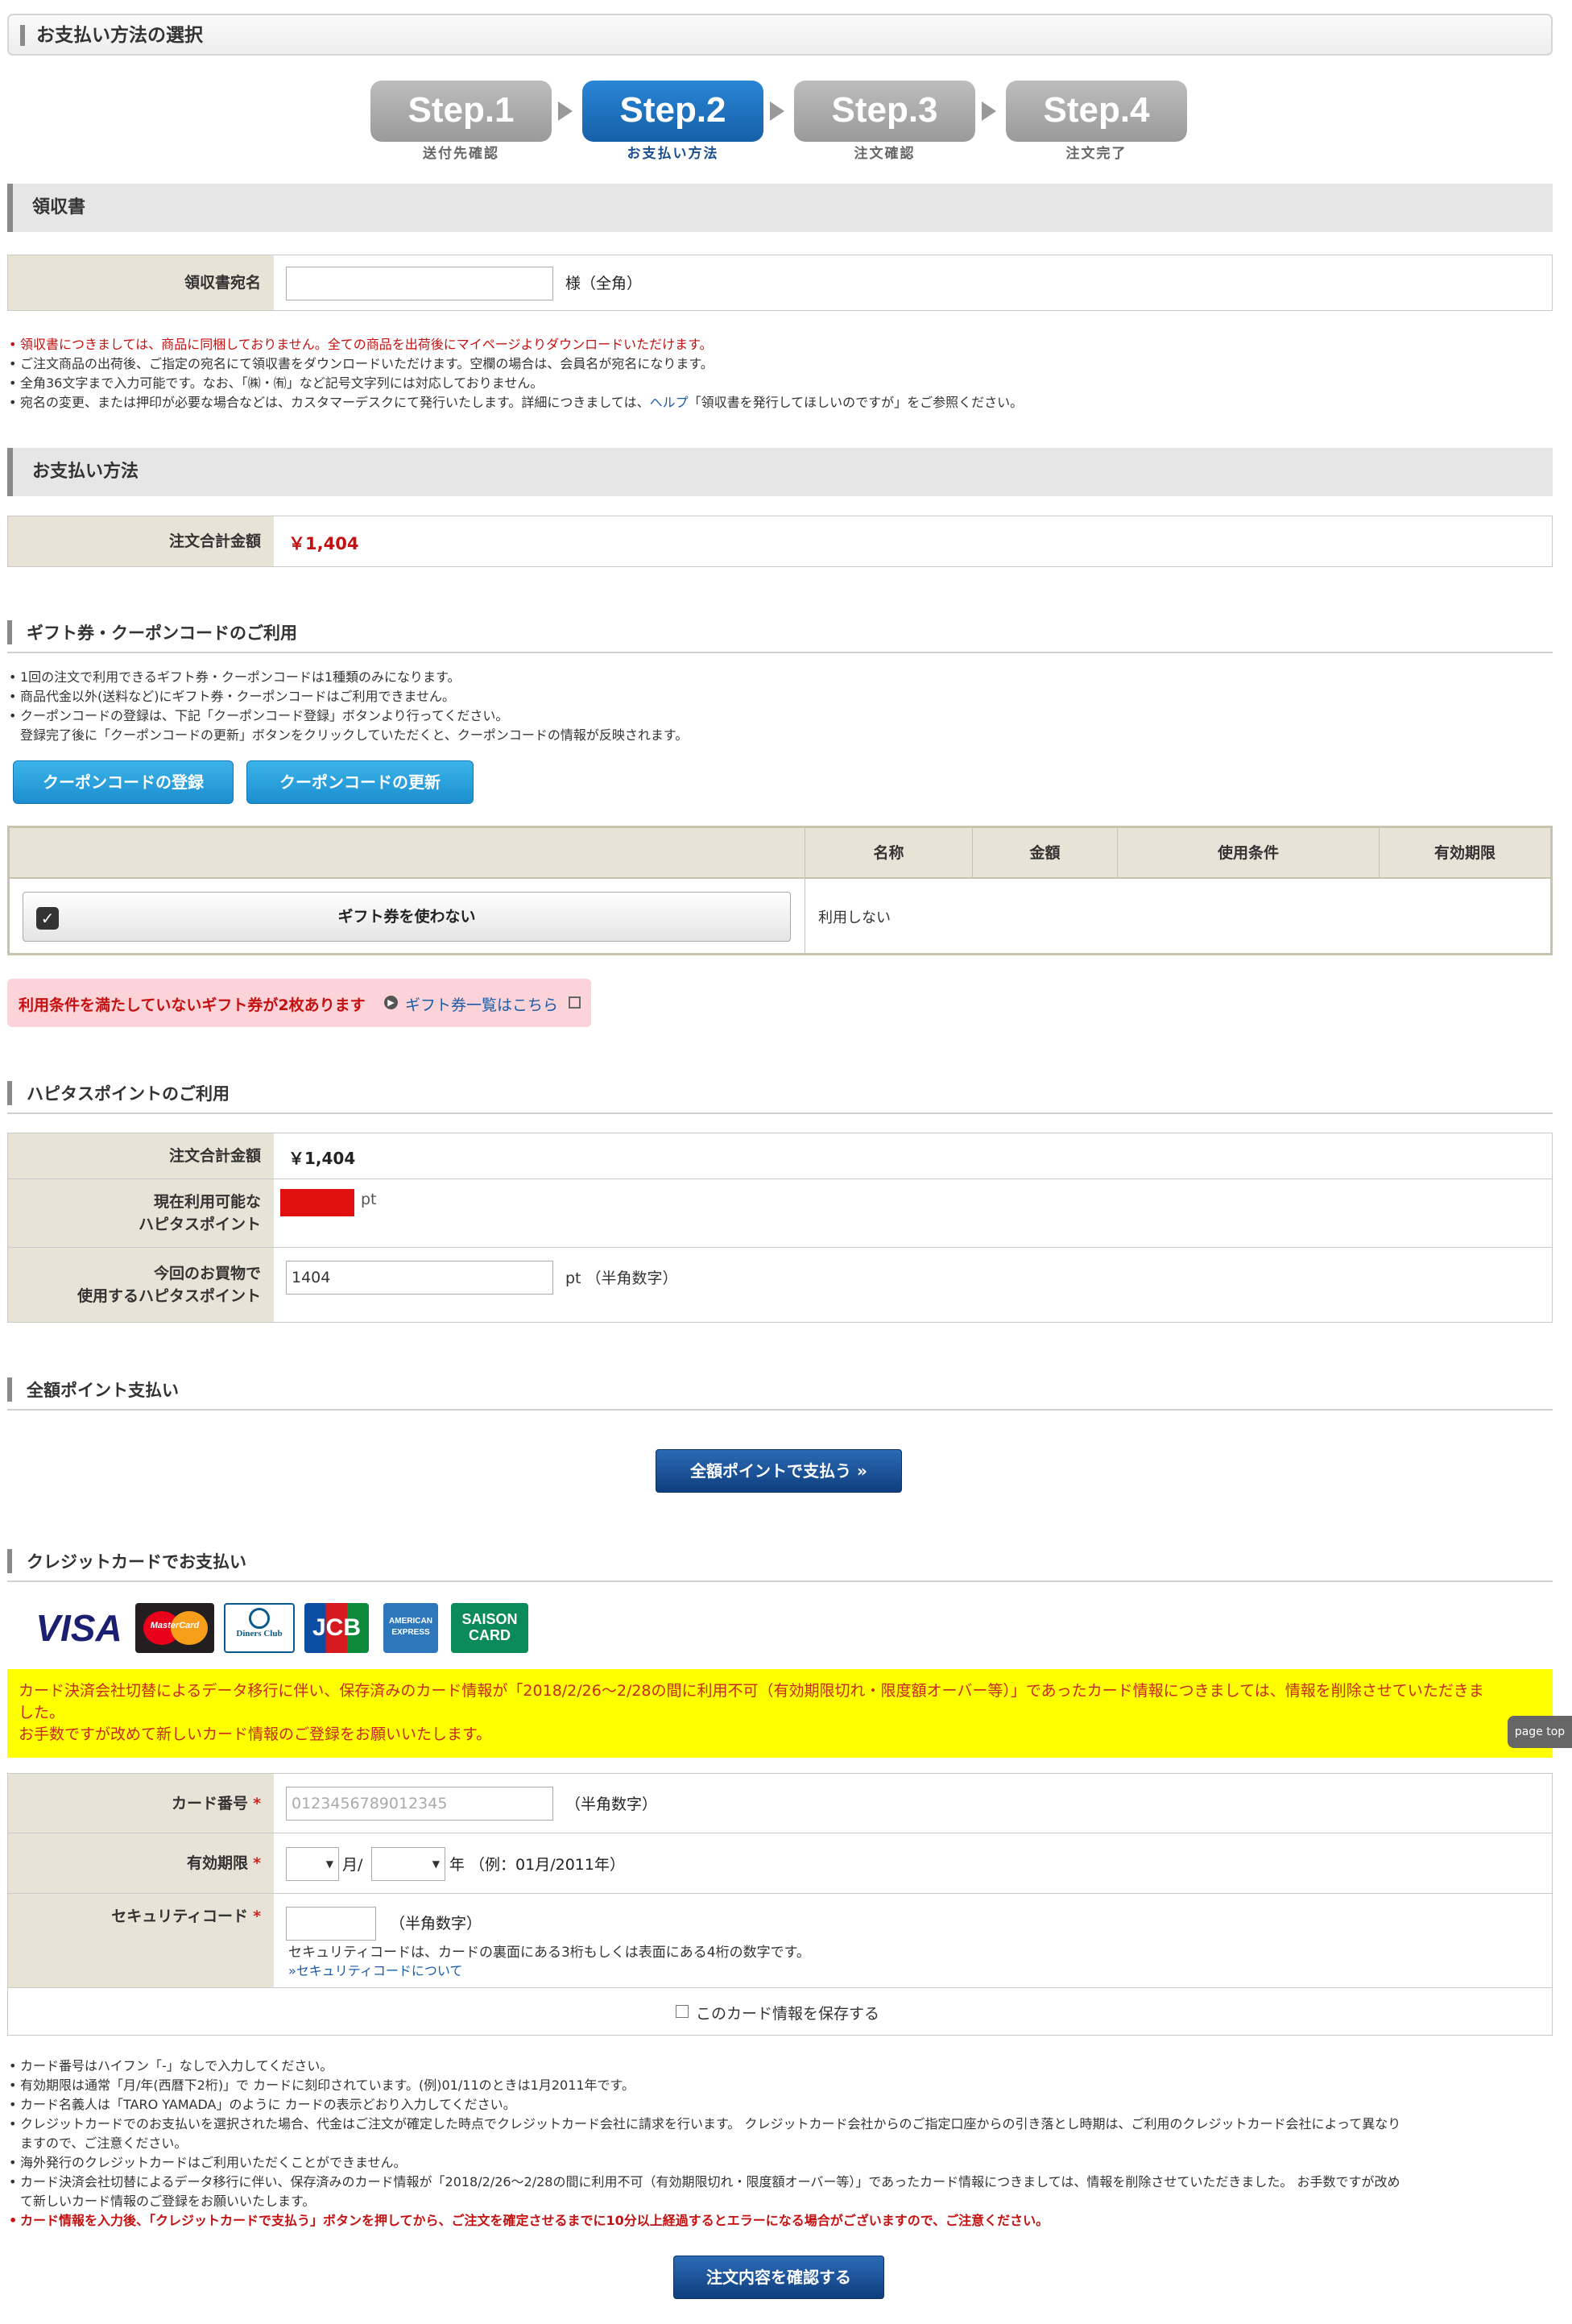  I want to click on credit-note-cont: ますので、ご注意ください。, so click(104, 2143).